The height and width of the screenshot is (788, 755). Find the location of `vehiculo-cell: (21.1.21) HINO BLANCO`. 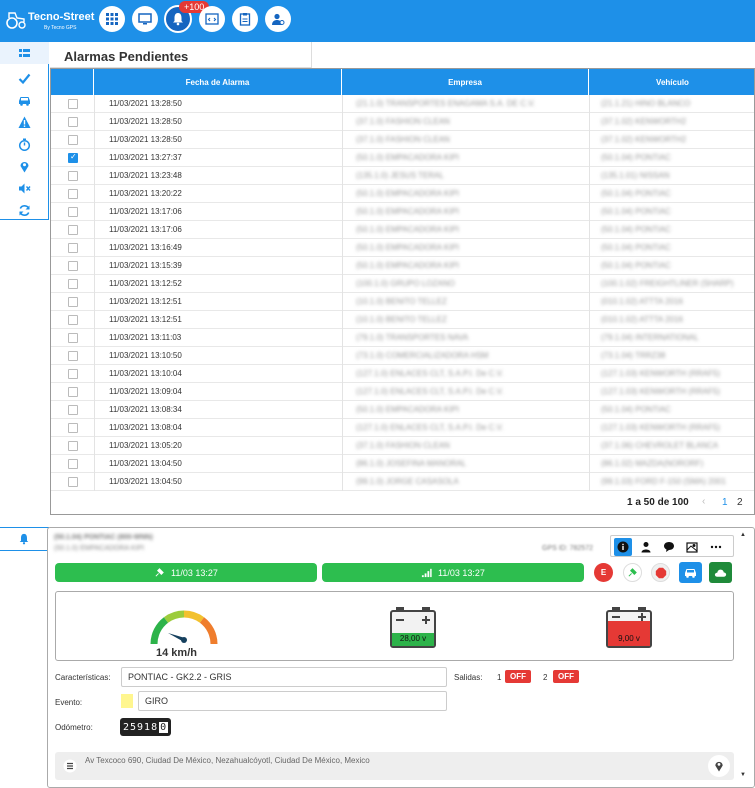

vehiculo-cell: (21.1.21) HINO BLANCO is located at coordinates (646, 103).